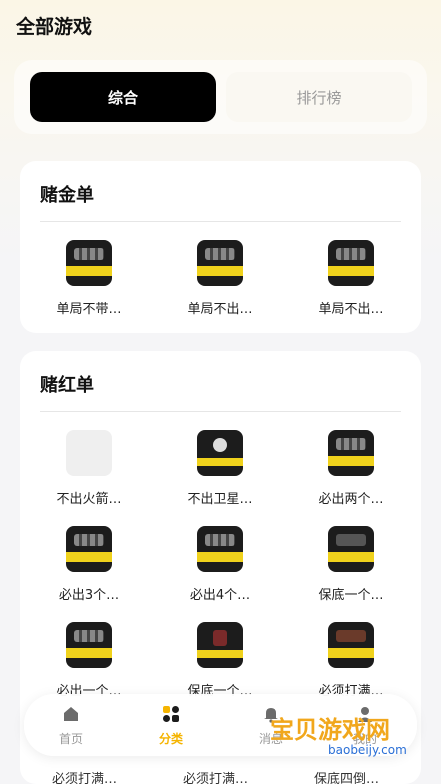  Describe the element at coordinates (67, 385) in the screenshot. I see `section-title: 赌红单` at that location.